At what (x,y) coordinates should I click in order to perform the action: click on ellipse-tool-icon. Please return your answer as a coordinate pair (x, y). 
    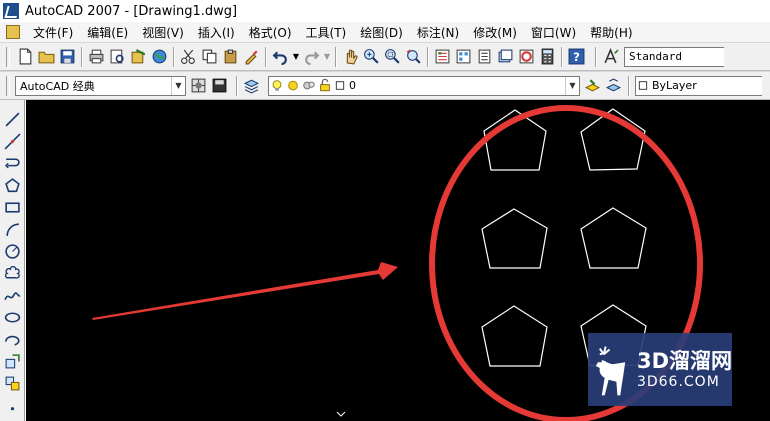
    Looking at the image, I should click on (12, 317).